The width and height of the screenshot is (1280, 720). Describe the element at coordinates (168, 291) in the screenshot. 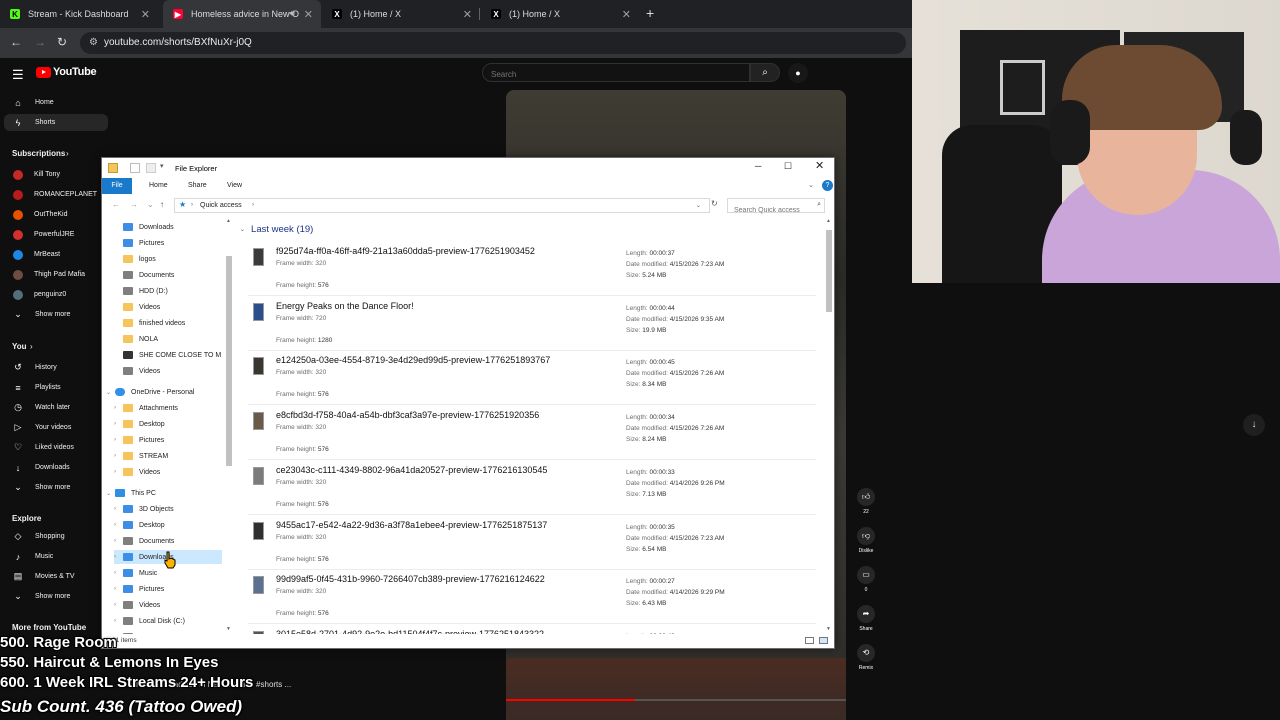

I see `tree-item-hdd-d-: HDD (D:)📌︎` at that location.